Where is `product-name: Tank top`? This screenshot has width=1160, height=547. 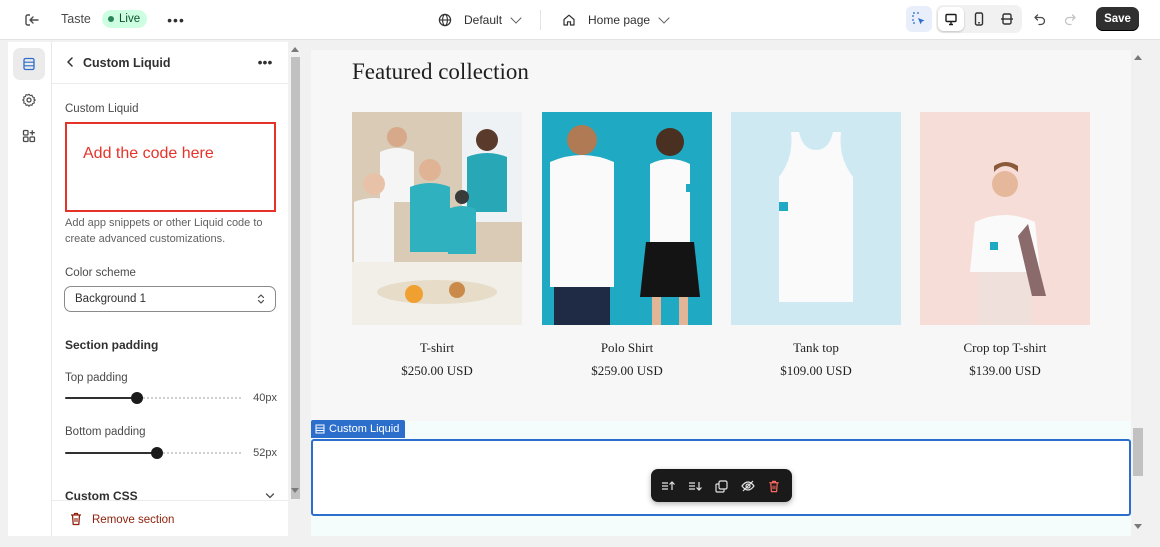
product-name: Tank top is located at coordinates (816, 348).